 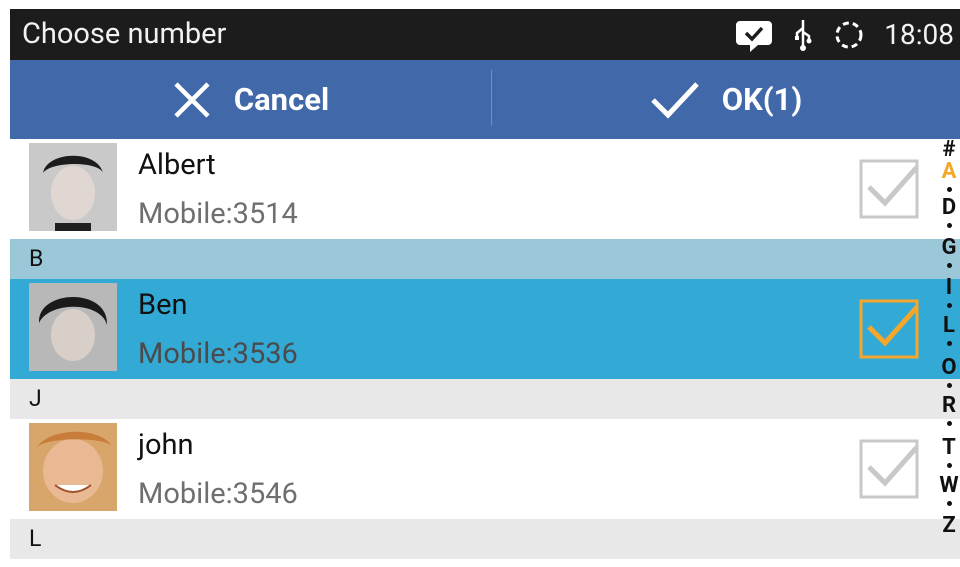 What do you see at coordinates (949, 208) in the screenshot?
I see `index-item: D` at bounding box center [949, 208].